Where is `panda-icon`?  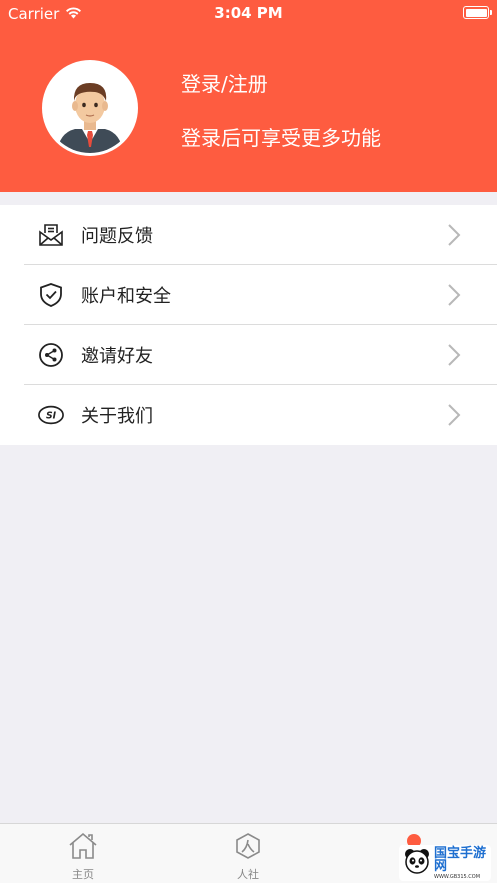 panda-icon is located at coordinates (417, 863).